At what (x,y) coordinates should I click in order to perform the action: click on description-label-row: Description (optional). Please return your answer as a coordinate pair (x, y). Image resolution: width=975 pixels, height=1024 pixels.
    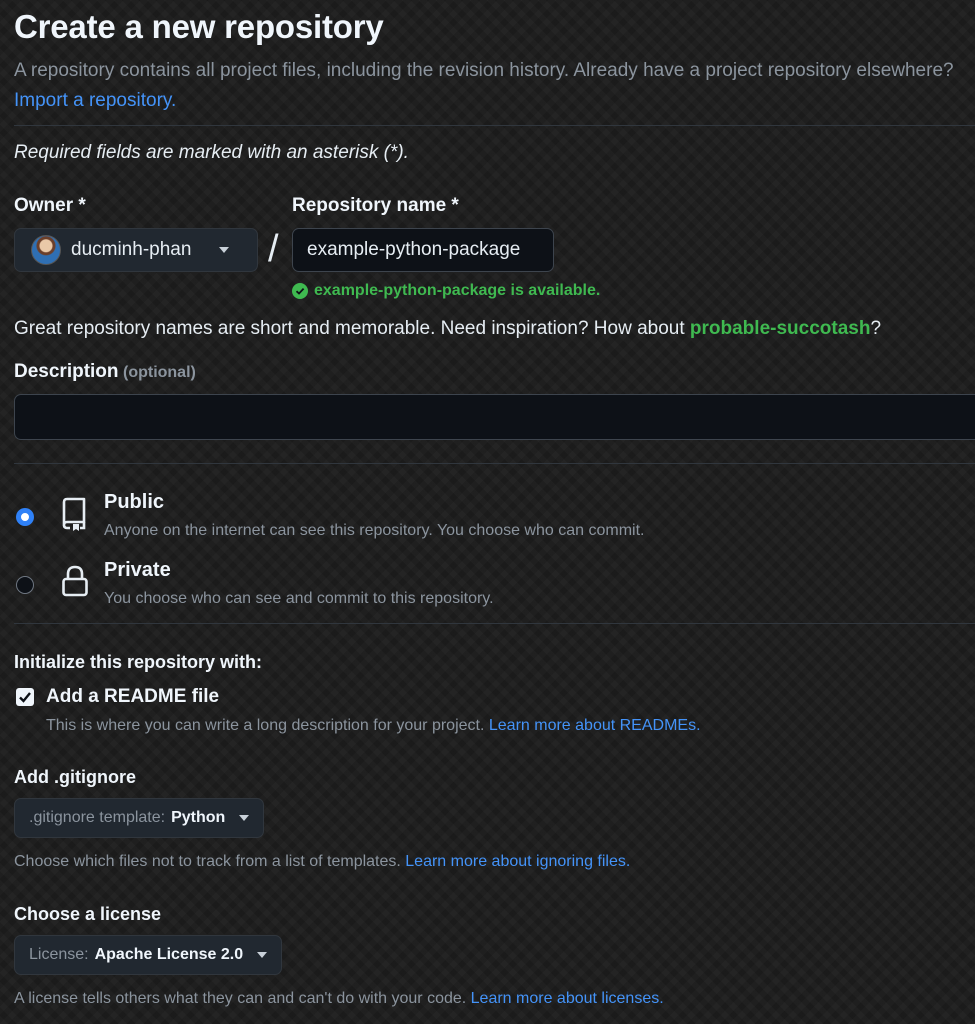
    Looking at the image, I should click on (105, 372).